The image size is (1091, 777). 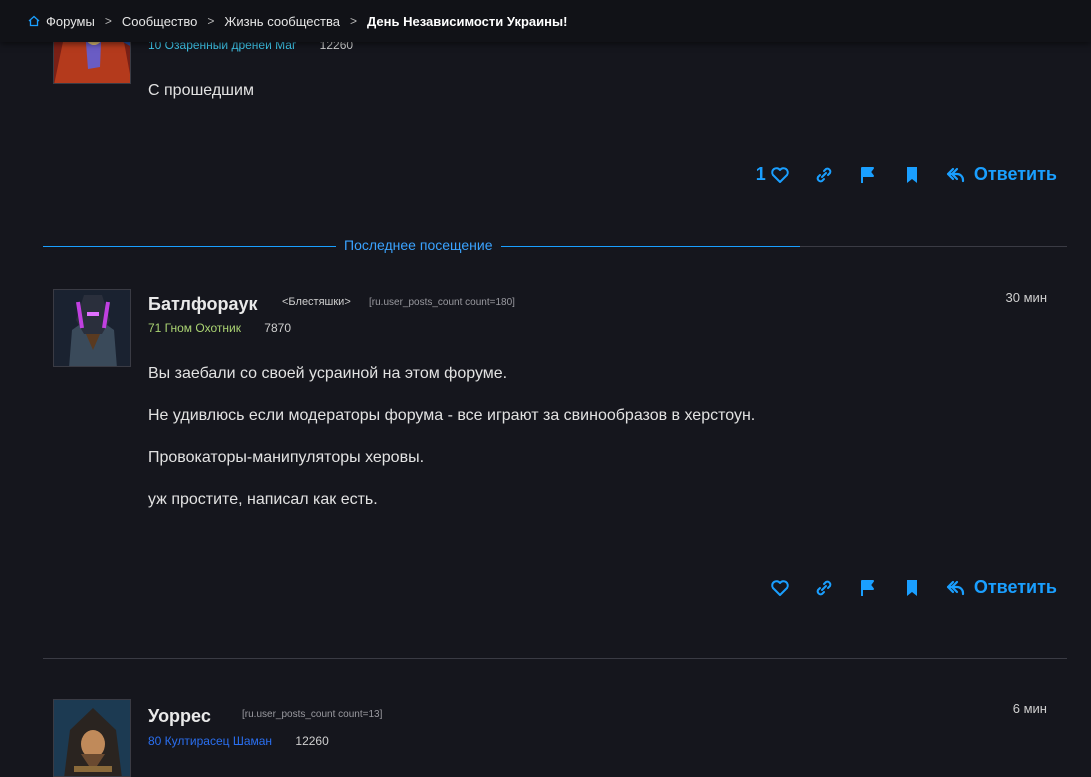 I want to click on breadcrumb-community: Сообщество, so click(x=160, y=21).